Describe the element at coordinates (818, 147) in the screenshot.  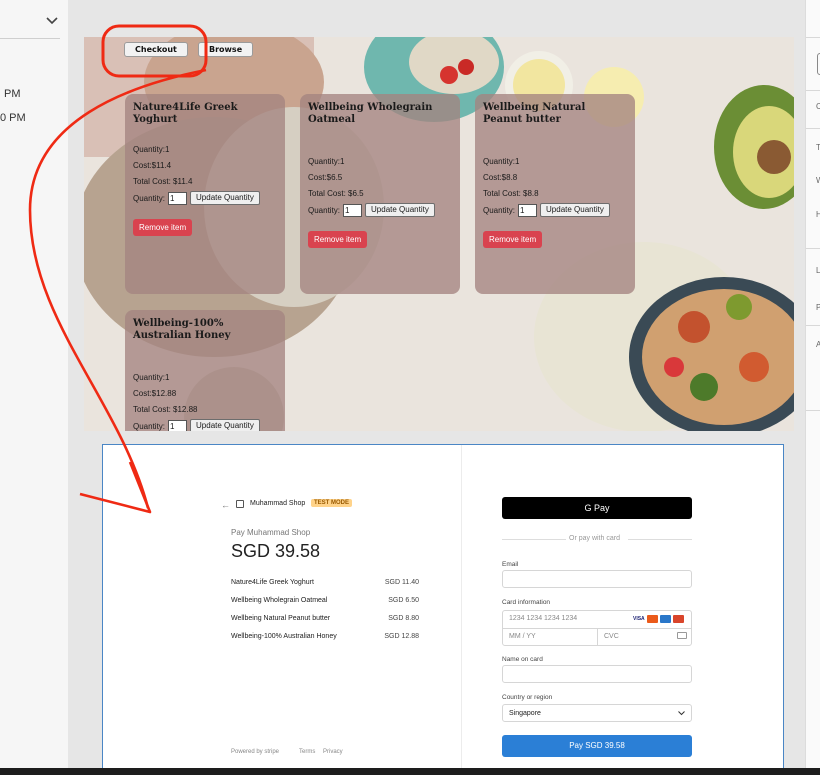
I see `panel-label: T` at that location.